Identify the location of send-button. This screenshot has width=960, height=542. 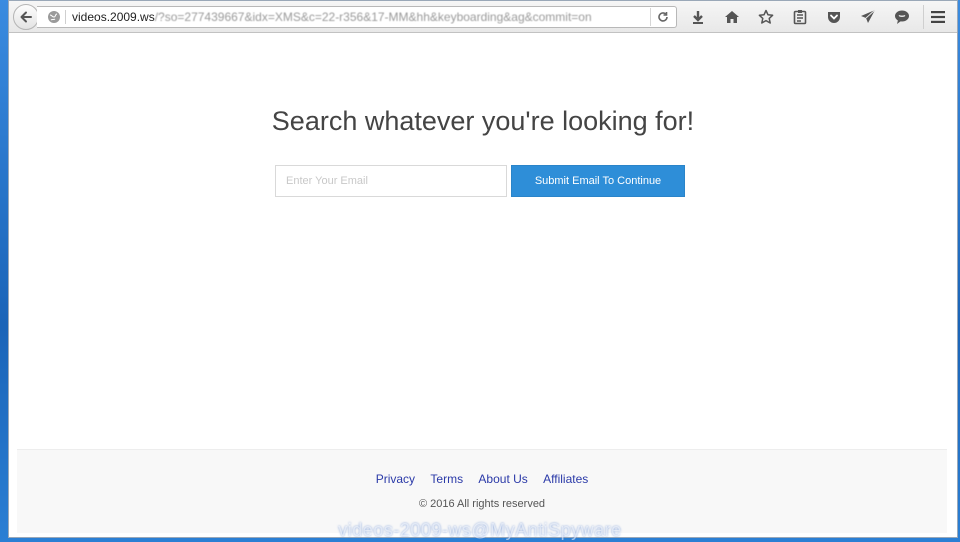
(868, 17).